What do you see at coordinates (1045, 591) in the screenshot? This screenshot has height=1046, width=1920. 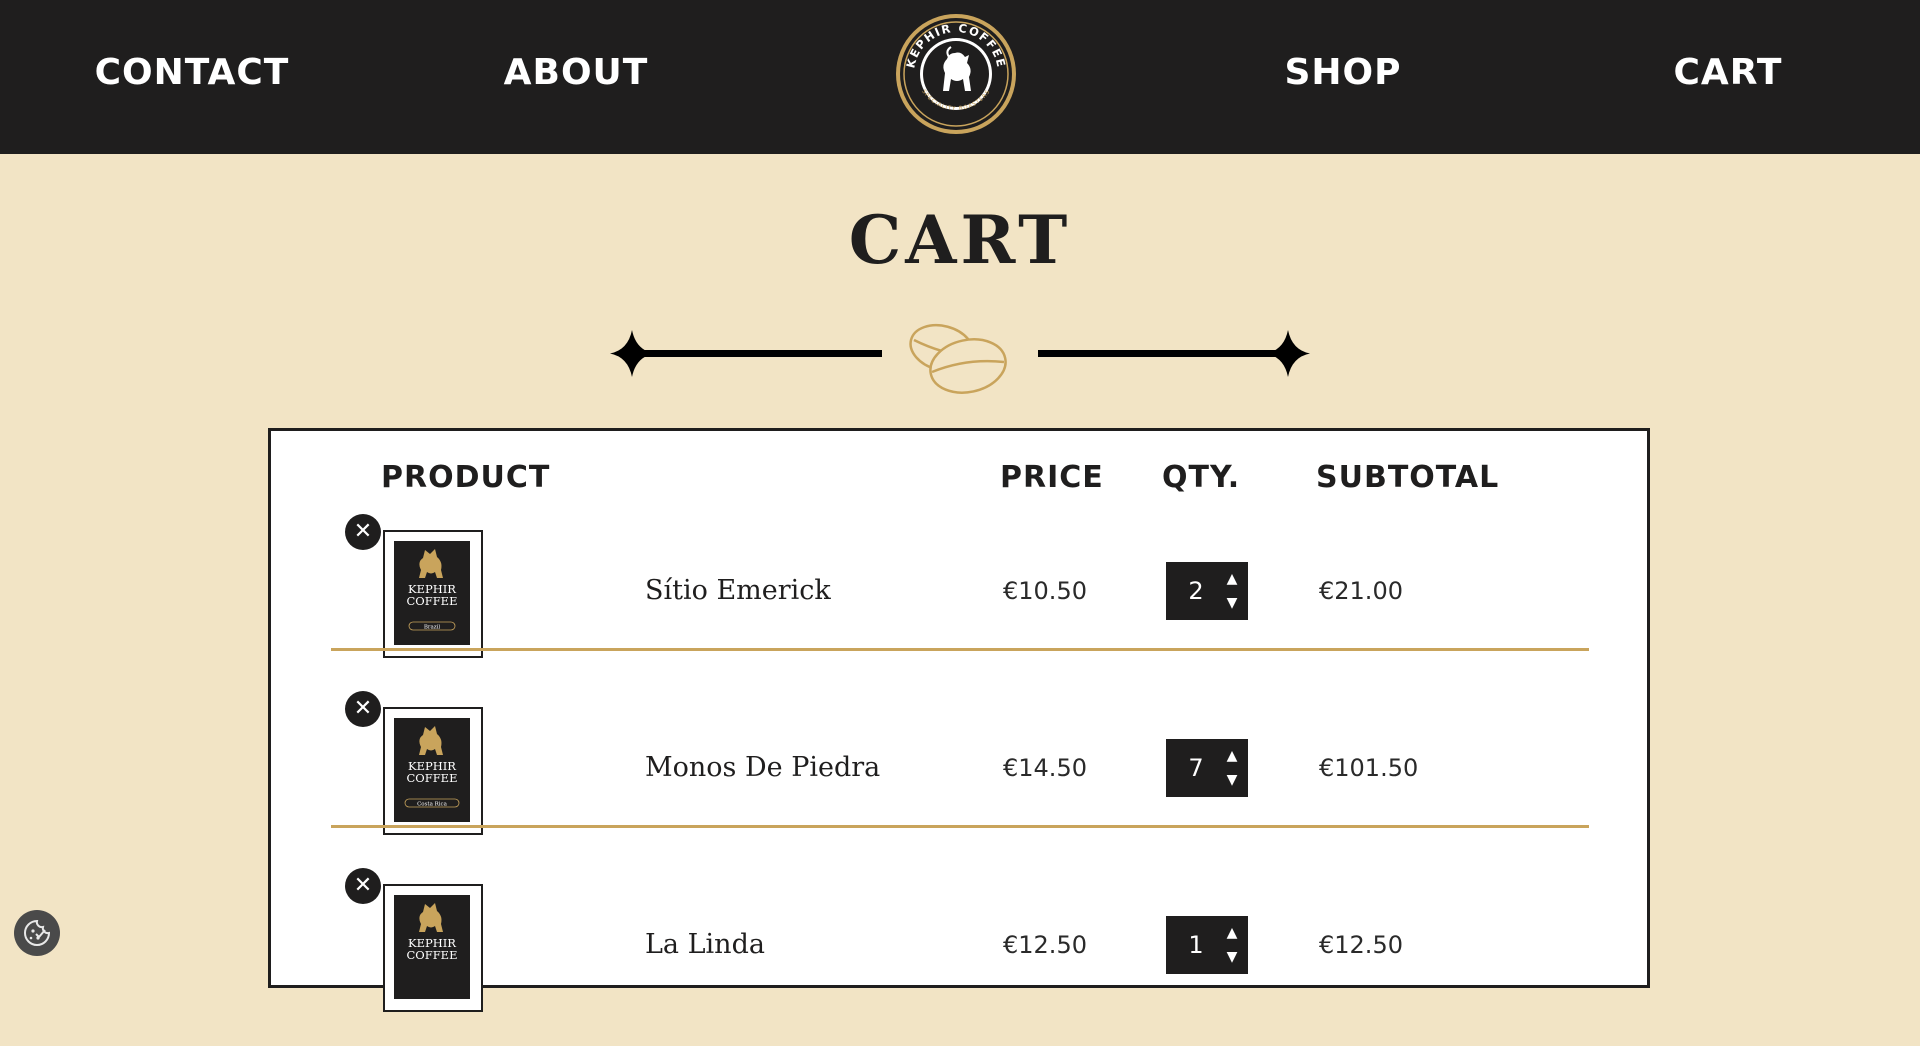 I see `product-price: €10.50` at bounding box center [1045, 591].